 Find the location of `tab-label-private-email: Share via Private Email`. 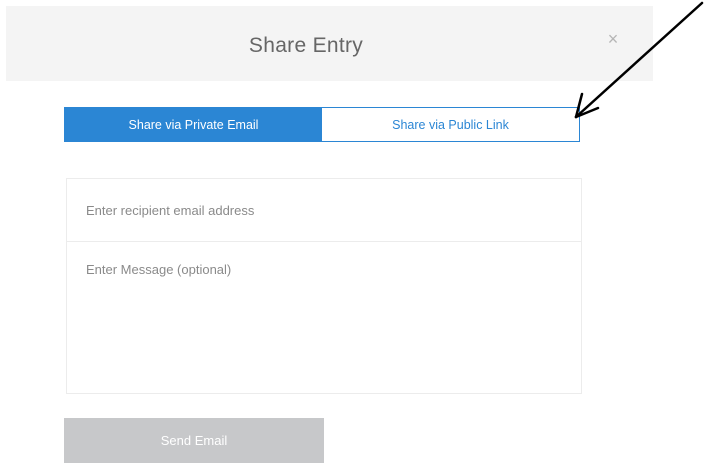

tab-label-private-email: Share via Private Email is located at coordinates (193, 124).